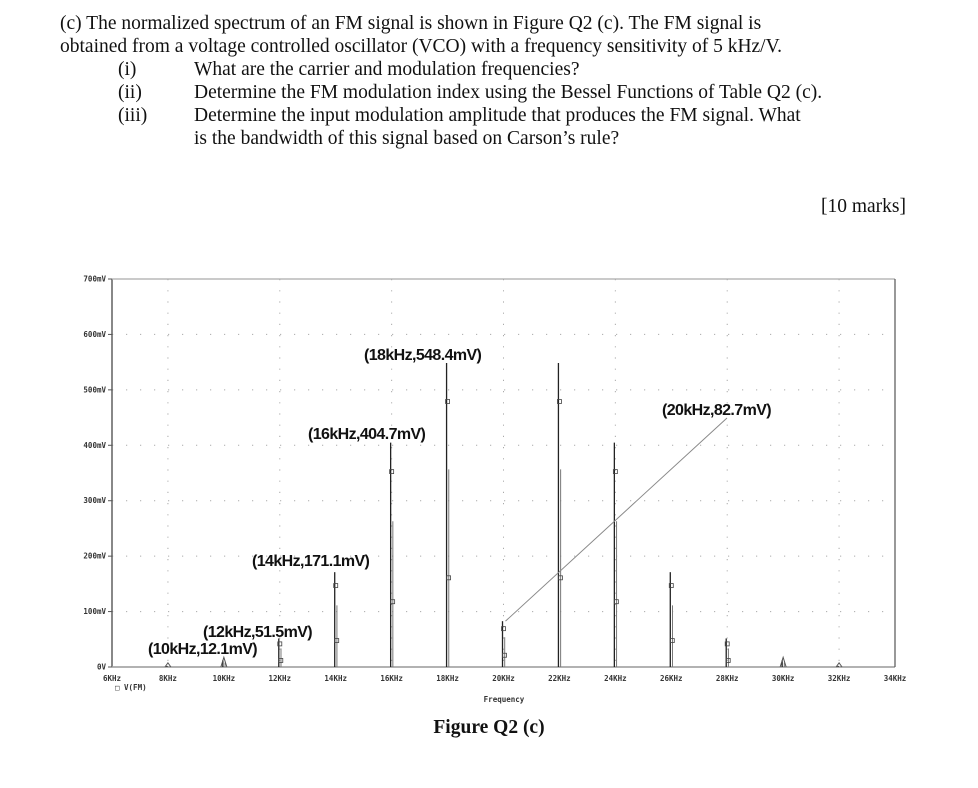 This screenshot has height=788, width=978. Describe the element at coordinates (94, 334) in the screenshot. I see `y-tick-label: 600mV` at that location.